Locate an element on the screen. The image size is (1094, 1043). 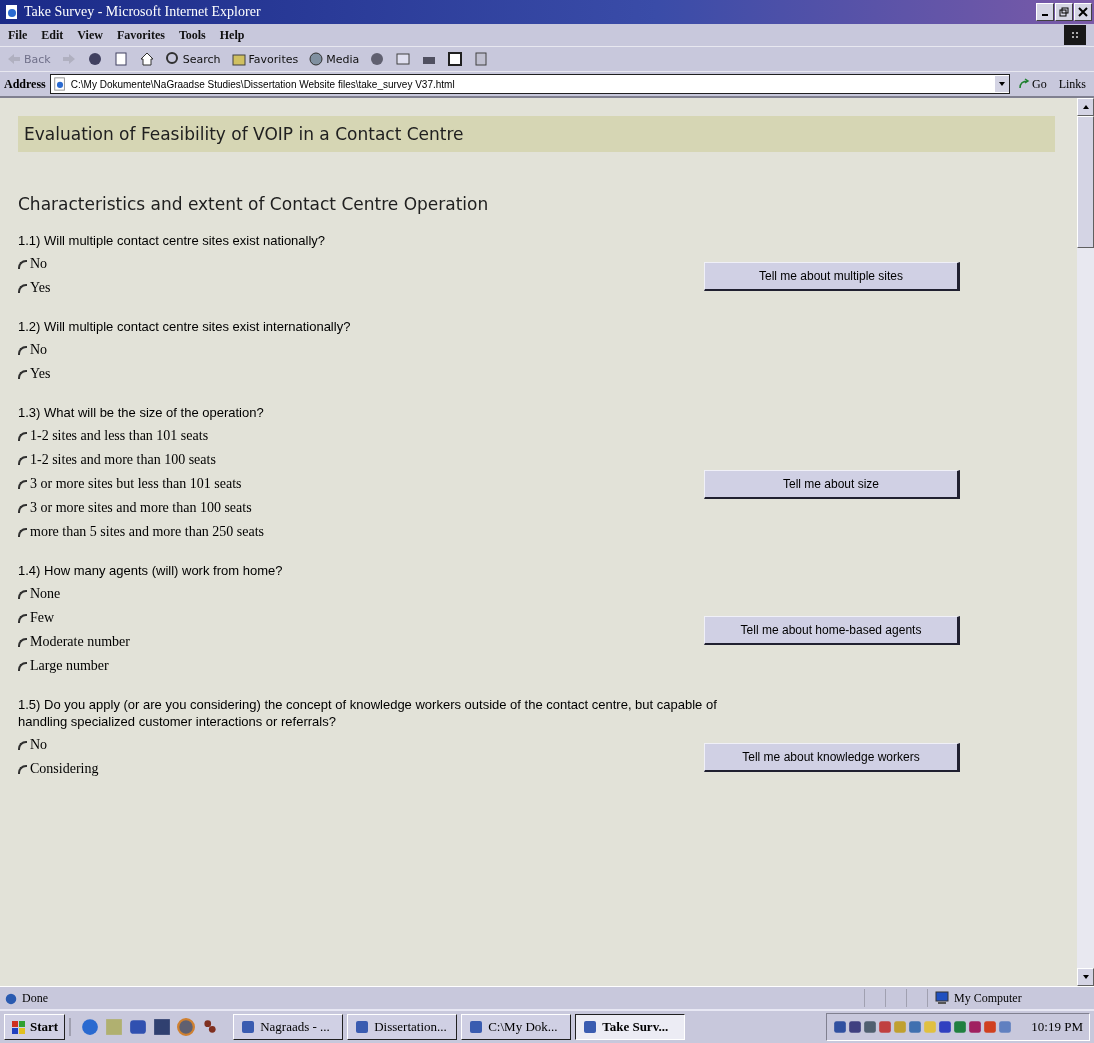
close-button is located at coordinates (1083, 12).